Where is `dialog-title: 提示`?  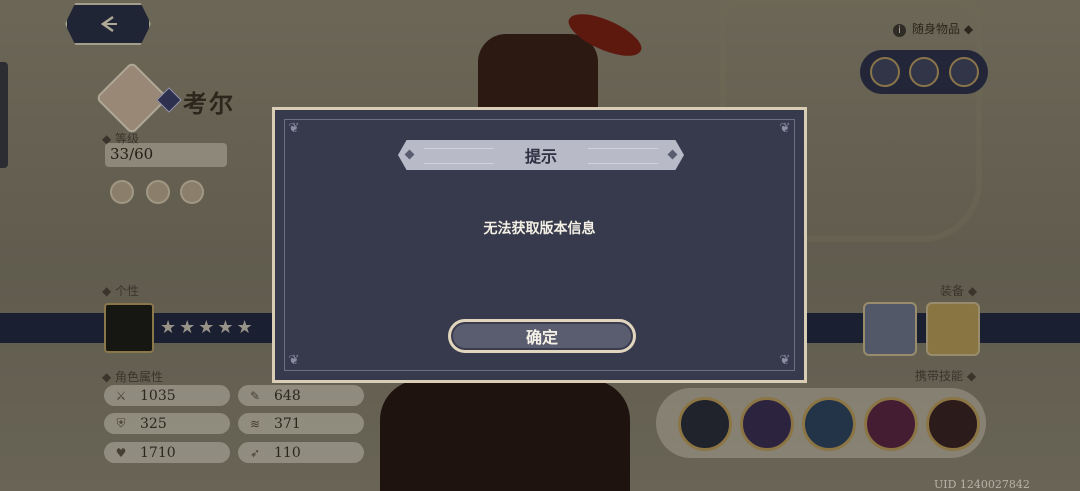 dialog-title: 提示 is located at coordinates (540, 156).